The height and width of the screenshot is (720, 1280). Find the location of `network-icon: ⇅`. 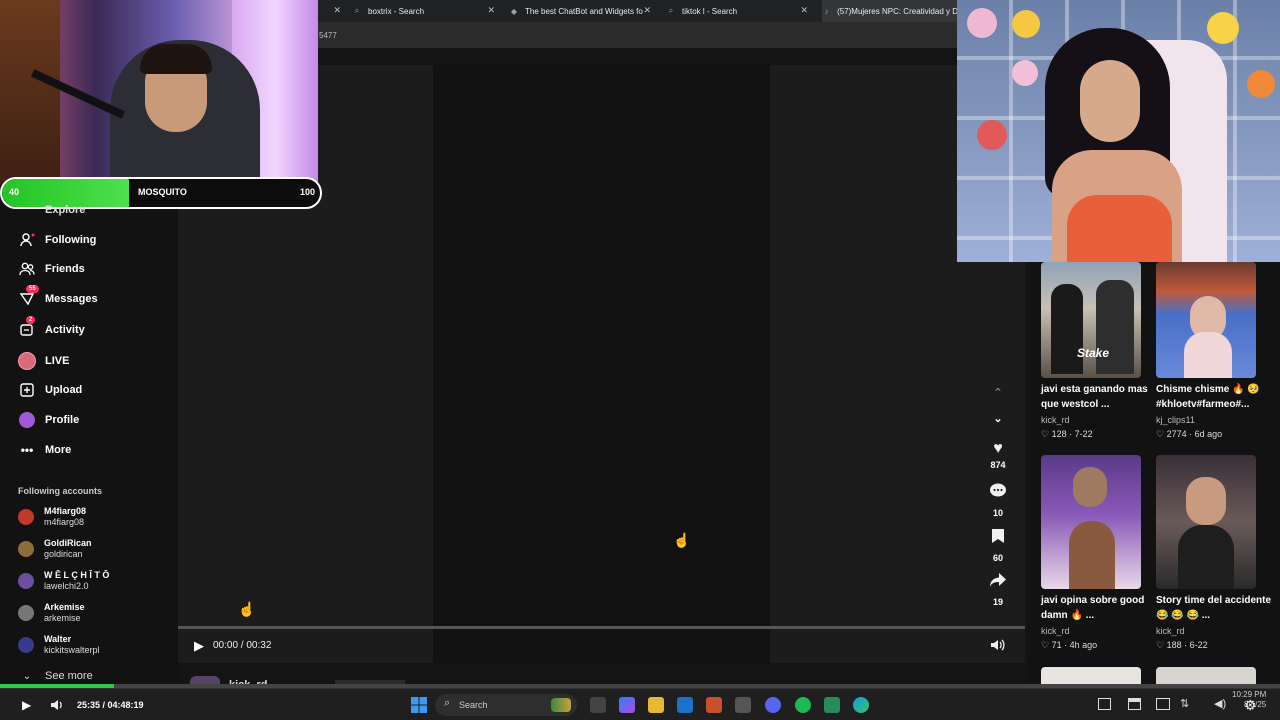

network-icon: ⇅ is located at coordinates (1184, 703).